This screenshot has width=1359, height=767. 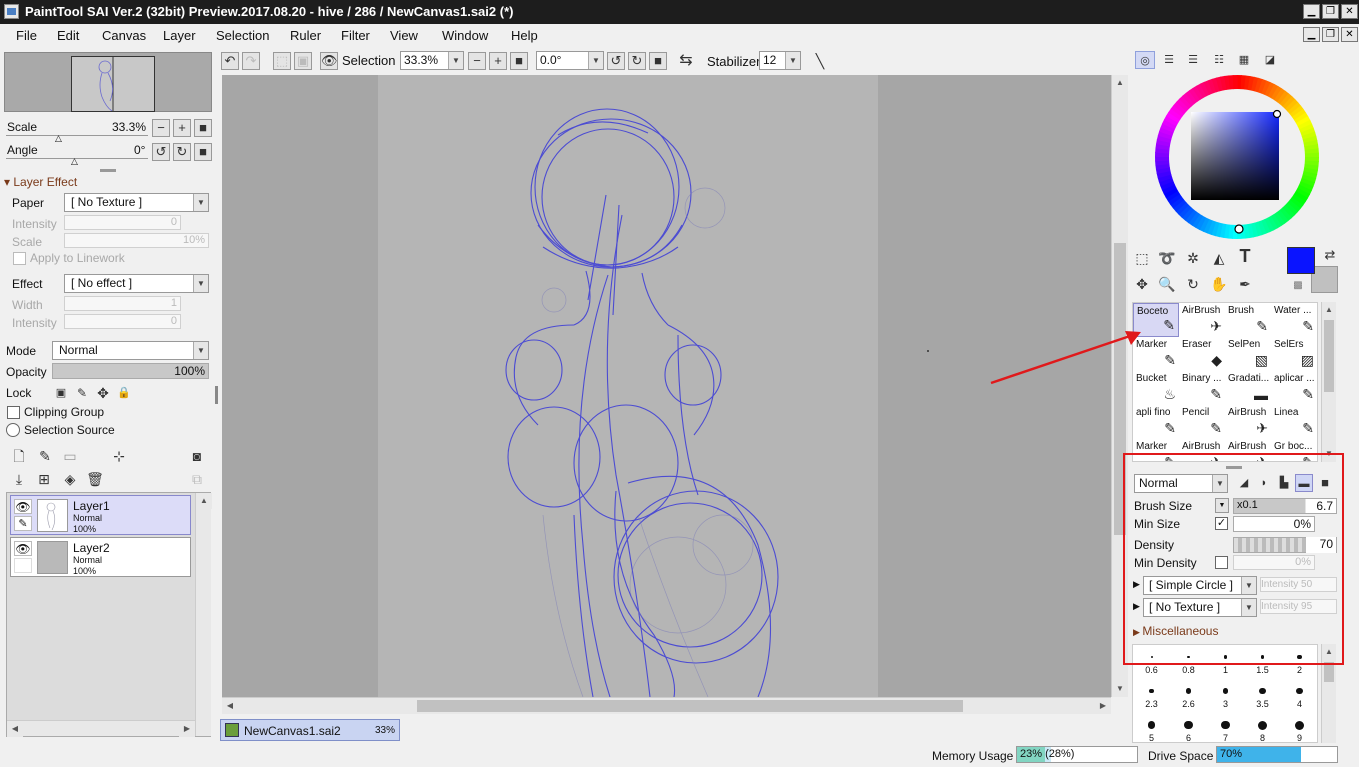 I want to click on rotate-left-icon: ↺, so click(x=616, y=61).